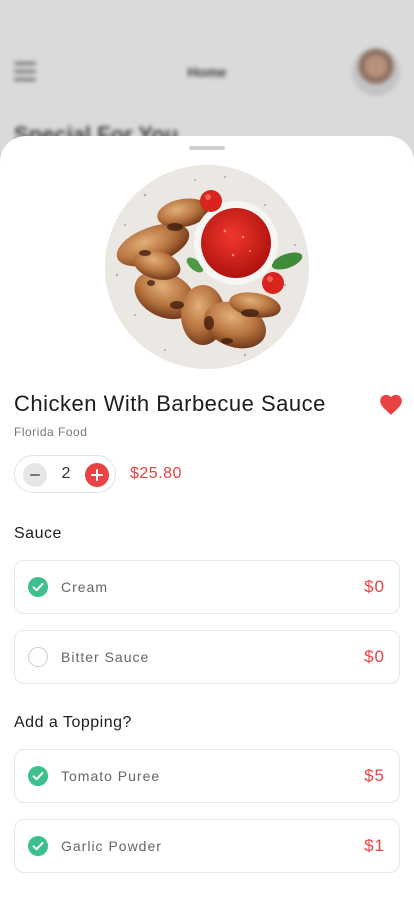  I want to click on option-garlic-powder: Garlic Powder $1, so click(207, 846).